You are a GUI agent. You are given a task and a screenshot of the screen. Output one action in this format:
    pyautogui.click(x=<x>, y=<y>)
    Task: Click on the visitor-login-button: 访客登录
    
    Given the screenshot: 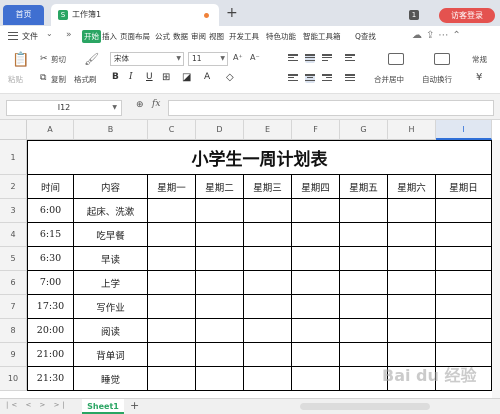 What is the action you would take?
    pyautogui.click(x=467, y=15)
    